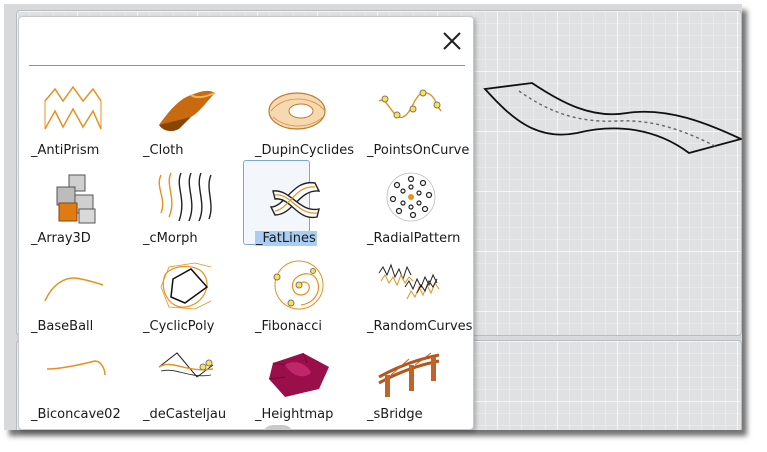 The width and height of the screenshot is (767, 452). I want to click on item-label: _Biconcave02, so click(76, 414).